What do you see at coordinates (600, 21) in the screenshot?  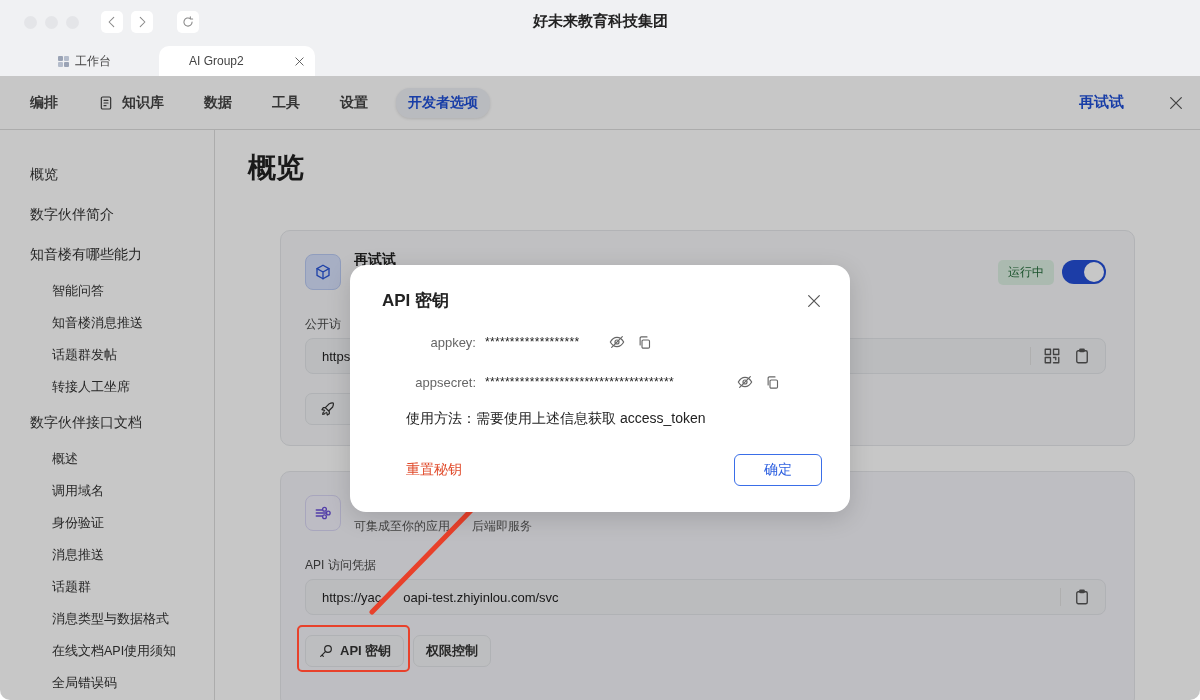 I see `window-title: 好未来教育科技集团` at bounding box center [600, 21].